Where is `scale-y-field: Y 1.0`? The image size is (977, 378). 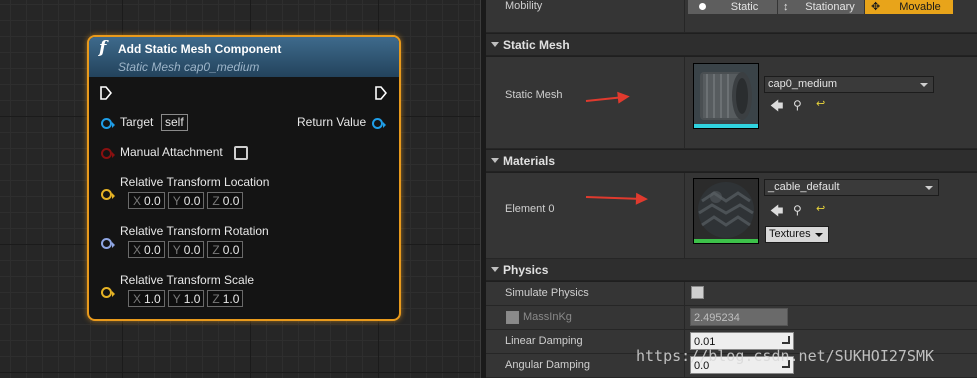
scale-y-field: Y 1.0 is located at coordinates (186, 298).